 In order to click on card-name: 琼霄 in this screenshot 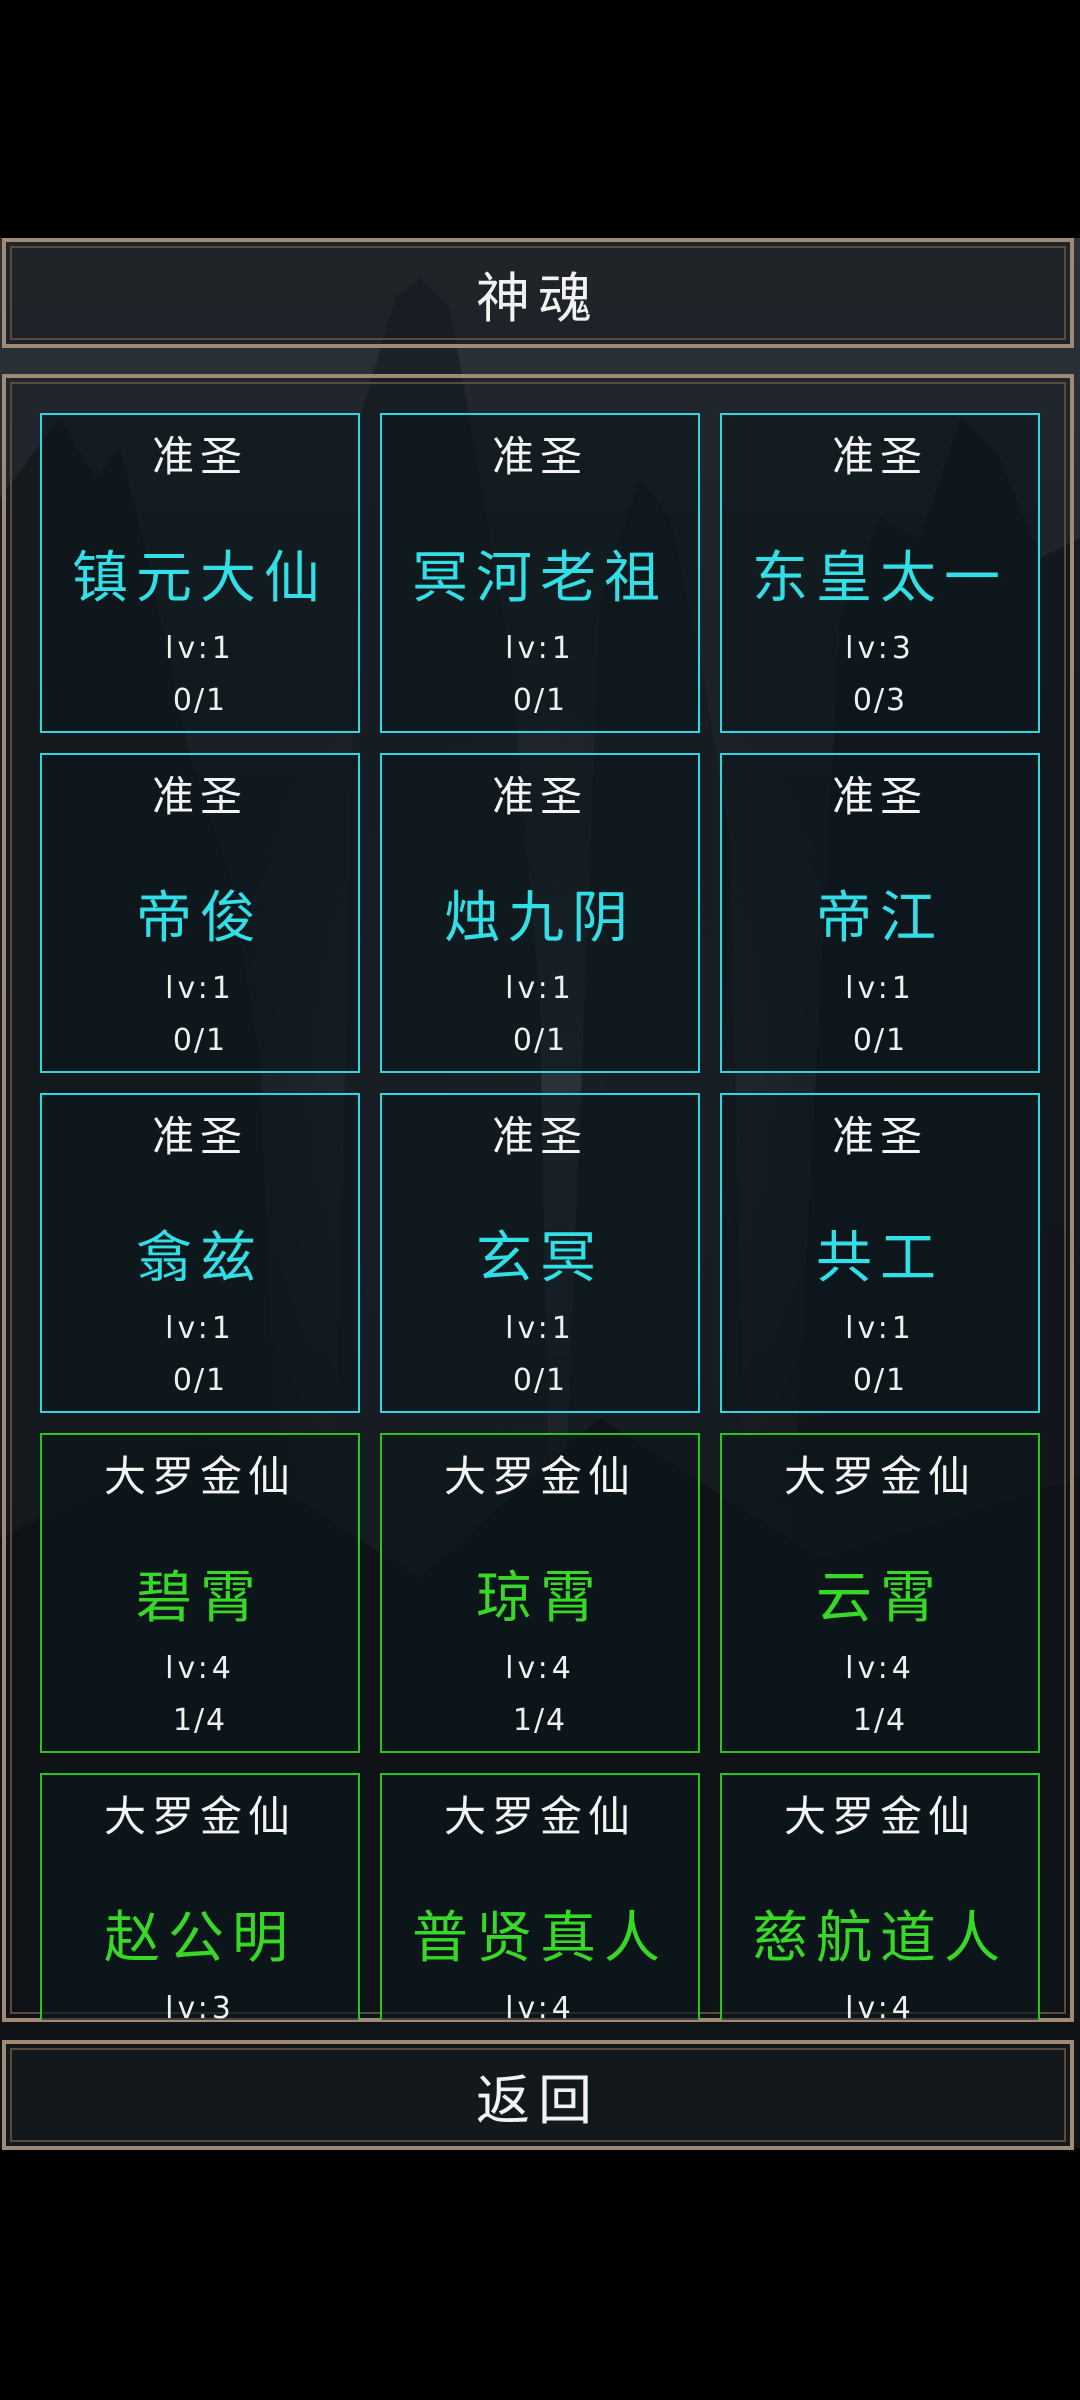, I will do `click(540, 1598)`.